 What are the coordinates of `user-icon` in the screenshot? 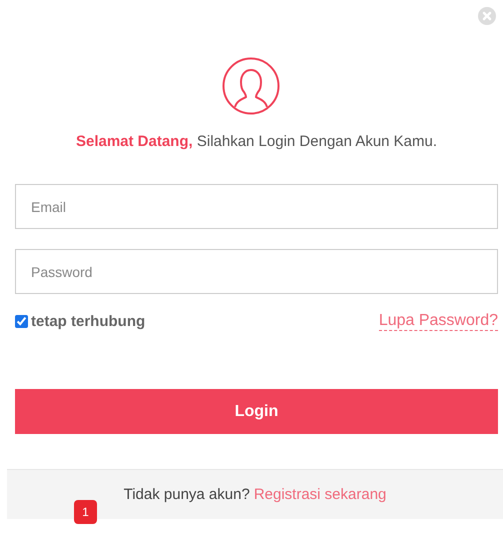 It's located at (250, 86).